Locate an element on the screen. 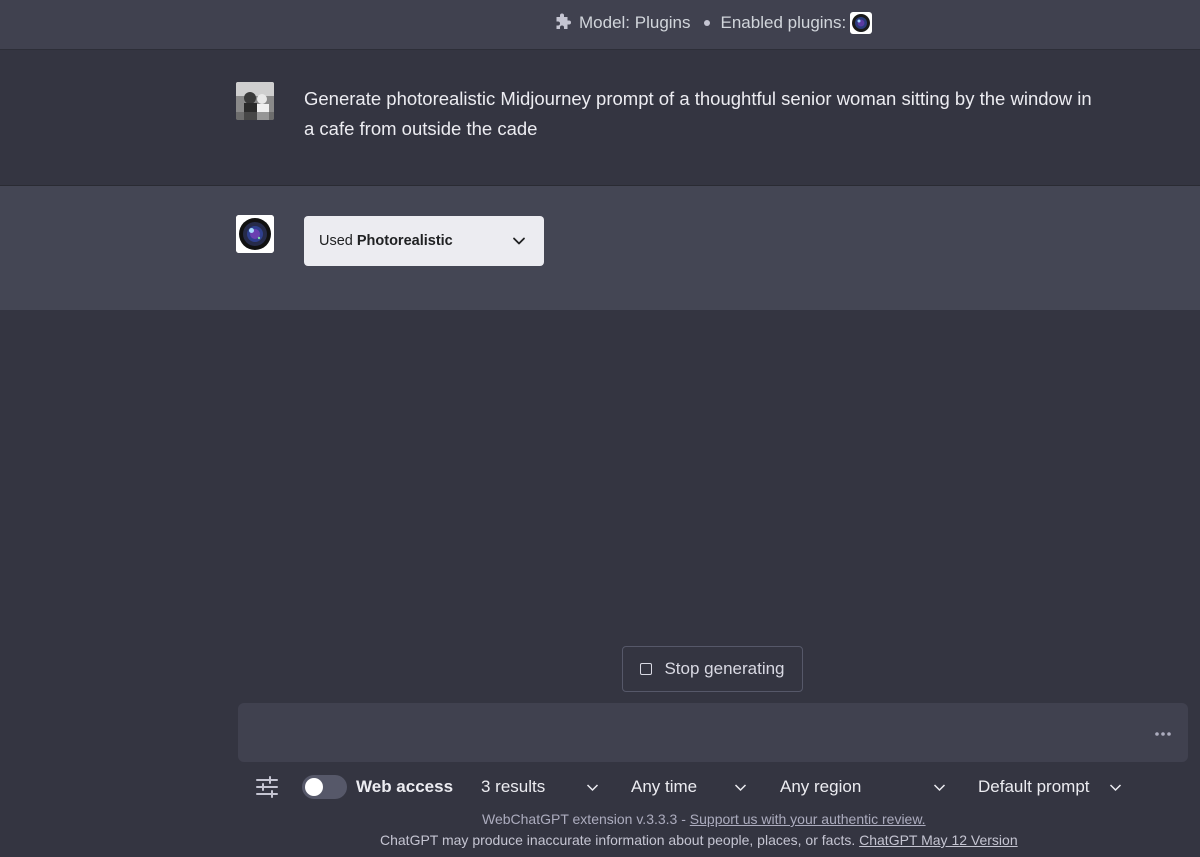 The image size is (1200, 857). prompt-select: Default prompt is located at coordinates (1051, 787).